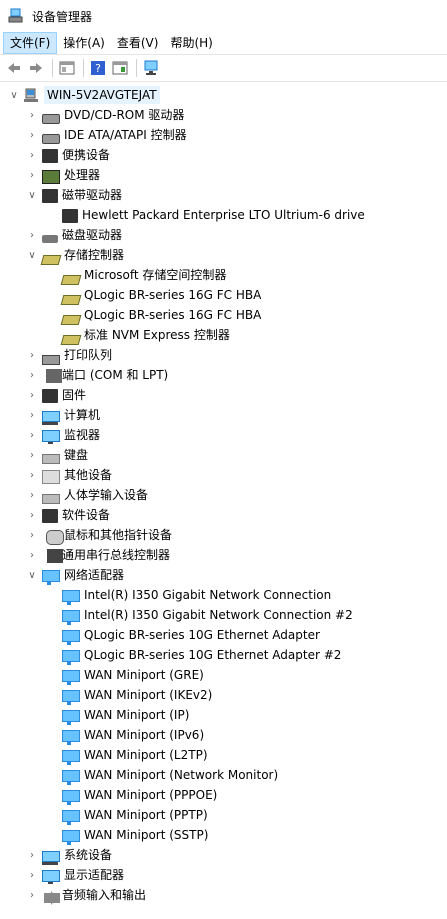 This screenshot has width=447, height=919. What do you see at coordinates (173, 315) in the screenshot?
I see `tree-item-label: QLogic BR-series 16G FC HBA` at bounding box center [173, 315].